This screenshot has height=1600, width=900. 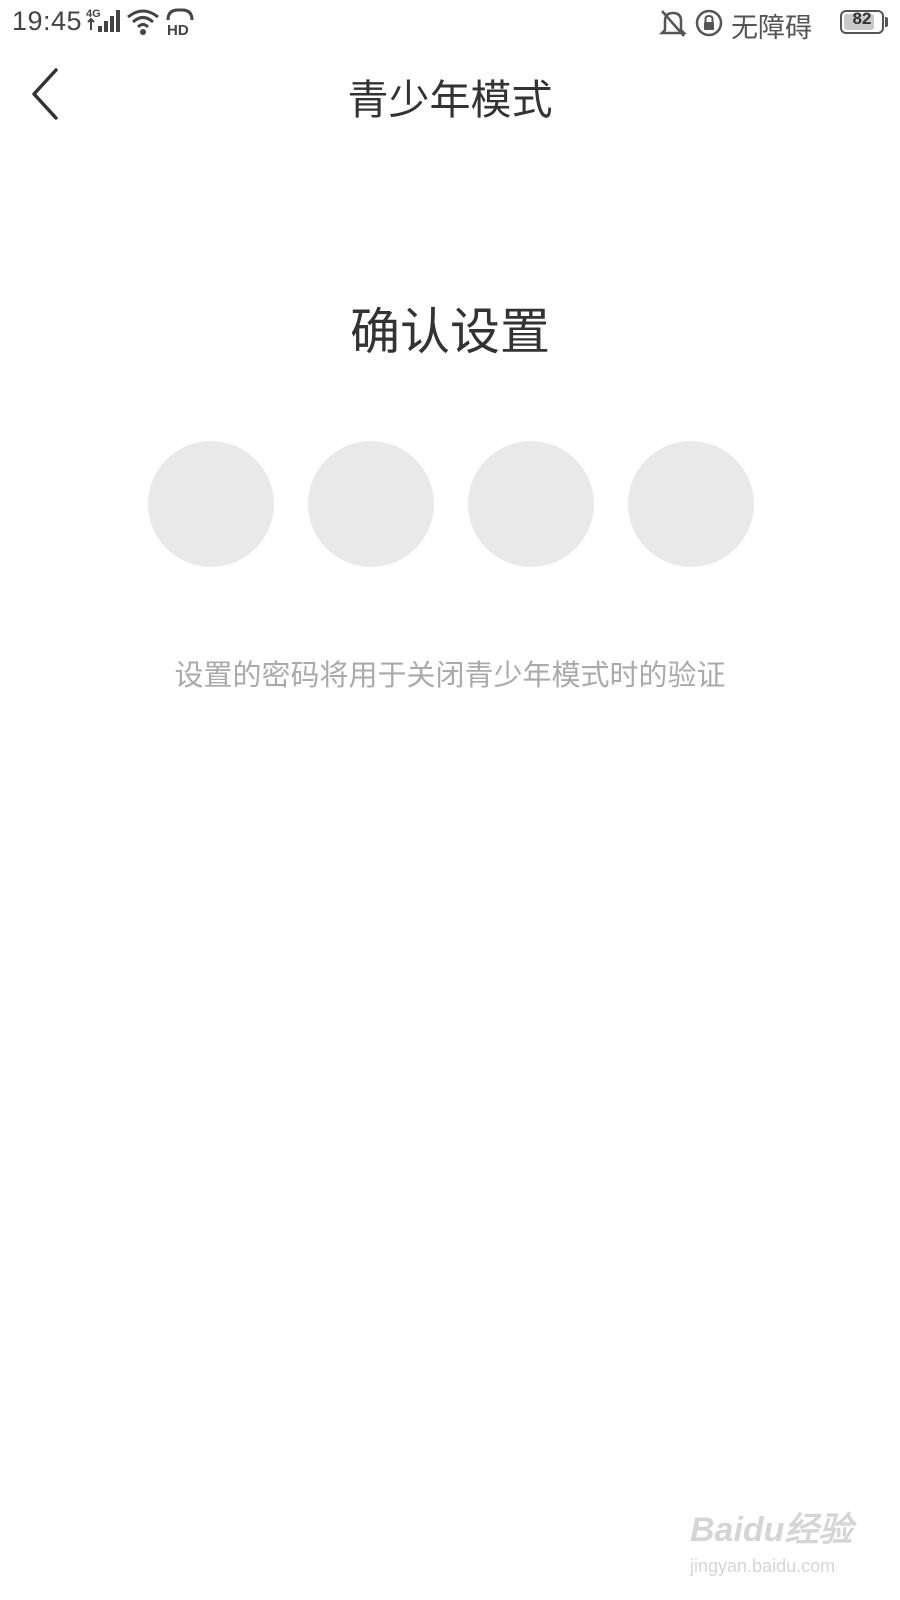 What do you see at coordinates (771, 28) in the screenshot?
I see `accessibility-label: 无障碍` at bounding box center [771, 28].